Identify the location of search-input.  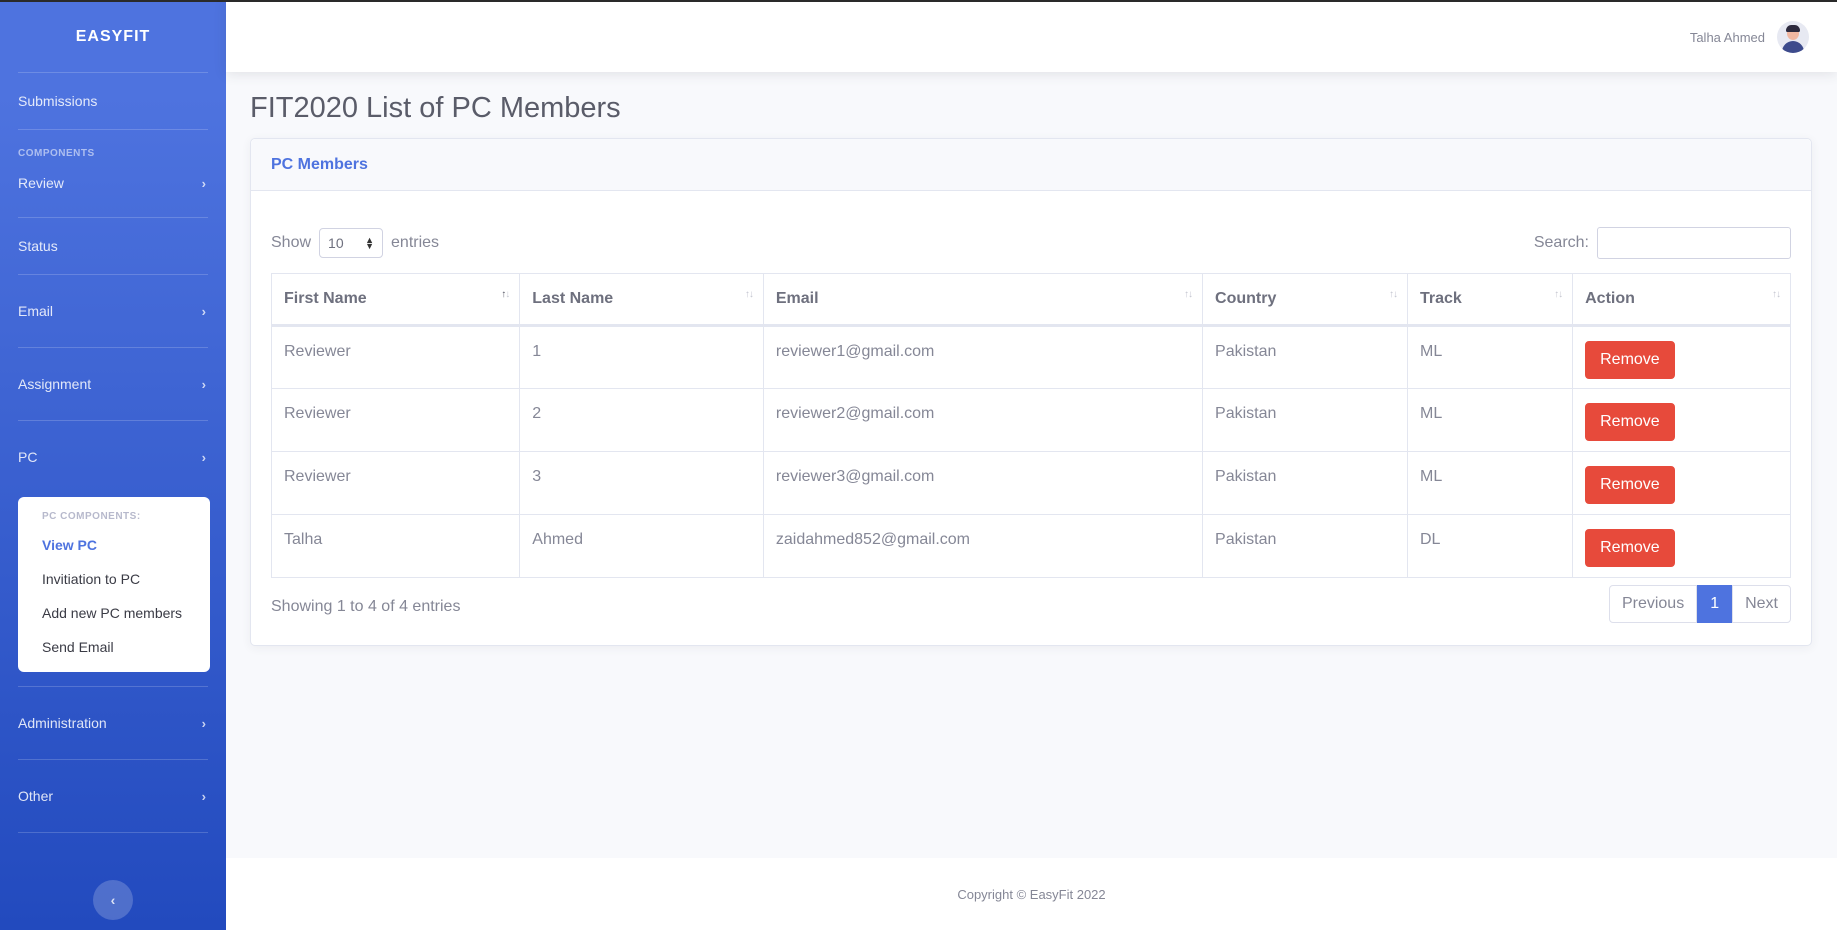
(1694, 243).